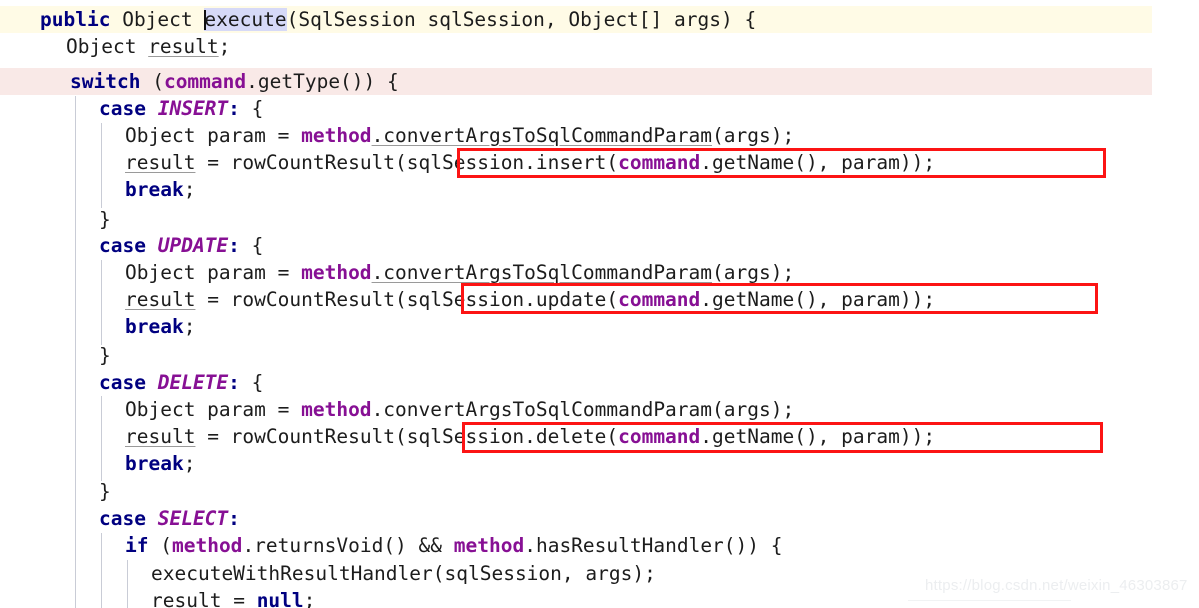  I want to click on code-line-2: switch (command.getType()) {, so click(599, 81).